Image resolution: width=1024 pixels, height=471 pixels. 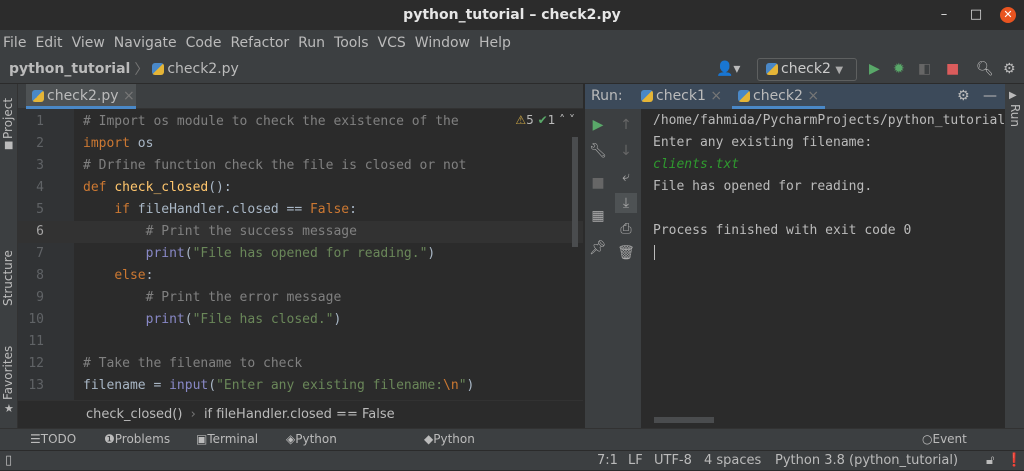 I want to click on code-line: 2 import os, so click(x=300, y=144).